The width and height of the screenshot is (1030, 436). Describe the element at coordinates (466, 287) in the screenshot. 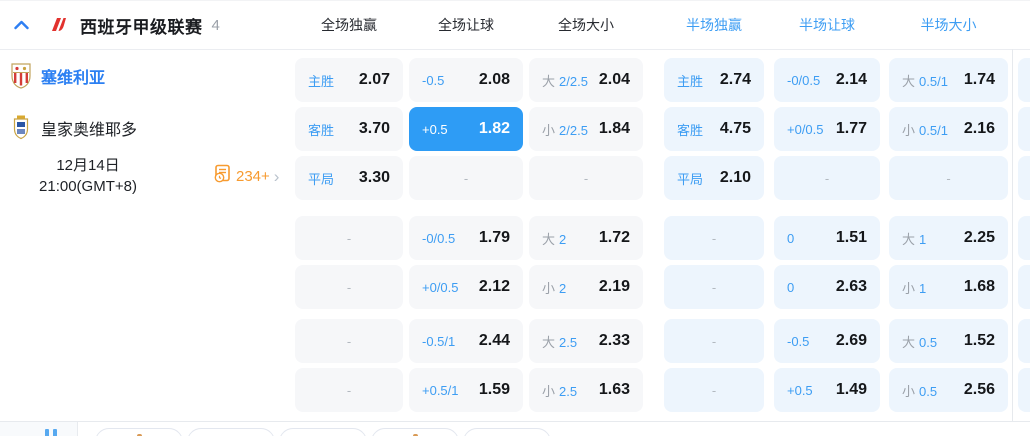

I see `odds-cell: +0/0.5 2.12` at that location.